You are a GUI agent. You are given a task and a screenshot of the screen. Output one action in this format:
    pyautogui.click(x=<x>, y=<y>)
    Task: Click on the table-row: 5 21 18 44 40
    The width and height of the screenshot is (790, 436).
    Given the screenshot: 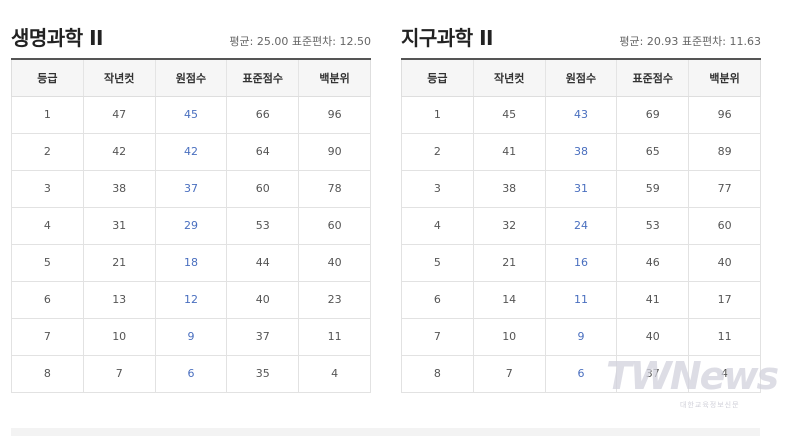 What is the action you would take?
    pyautogui.click(x=191, y=262)
    